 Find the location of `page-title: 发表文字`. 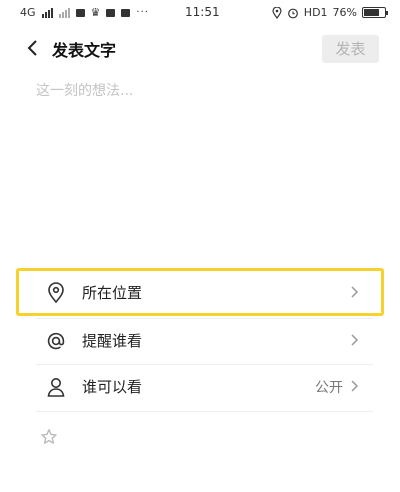

page-title: 发表文字 is located at coordinates (84, 50).